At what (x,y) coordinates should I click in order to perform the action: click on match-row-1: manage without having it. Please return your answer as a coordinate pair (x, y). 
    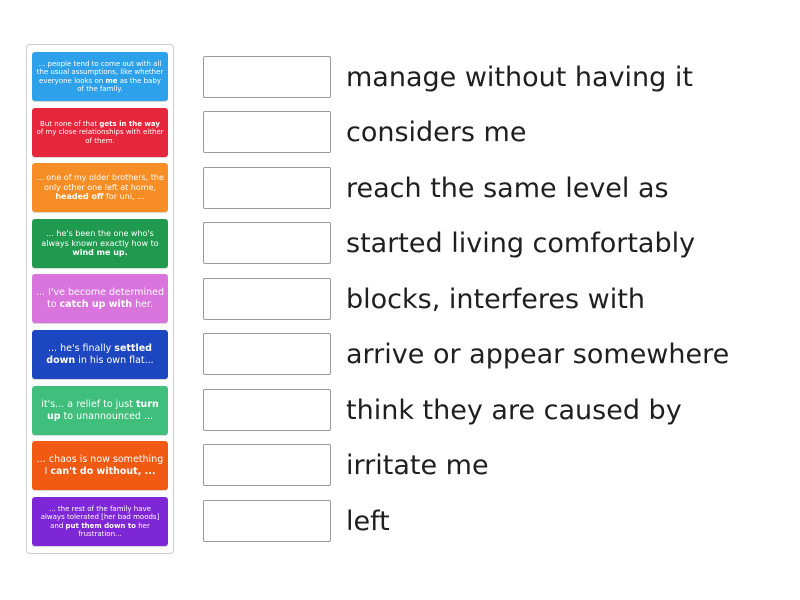
    Looking at the image, I should click on (493, 78).